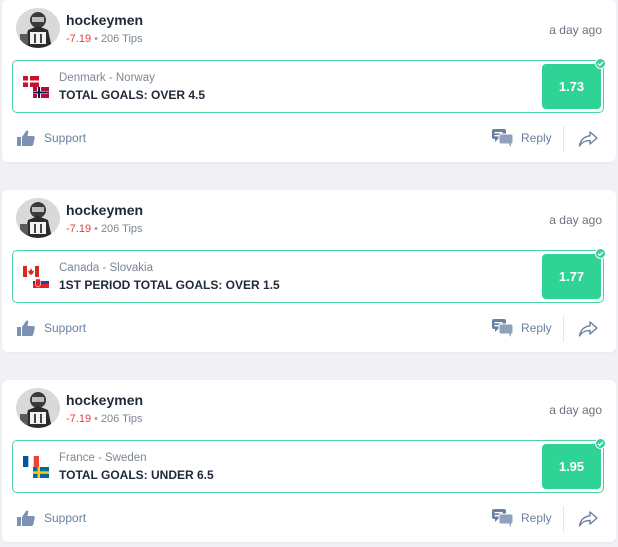 Image resolution: width=618 pixels, height=547 pixels. I want to click on flag-denmark-icon, so click(31, 81).